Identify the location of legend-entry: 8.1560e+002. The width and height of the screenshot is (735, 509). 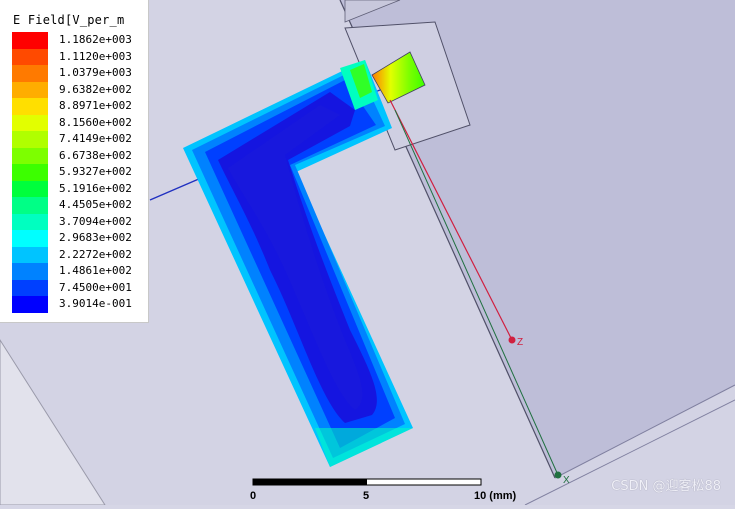
(77, 123).